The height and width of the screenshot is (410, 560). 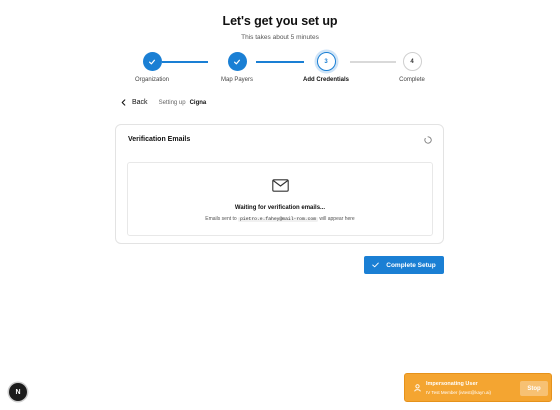 What do you see at coordinates (159, 139) in the screenshot?
I see `card-title: Verification Emails` at bounding box center [159, 139].